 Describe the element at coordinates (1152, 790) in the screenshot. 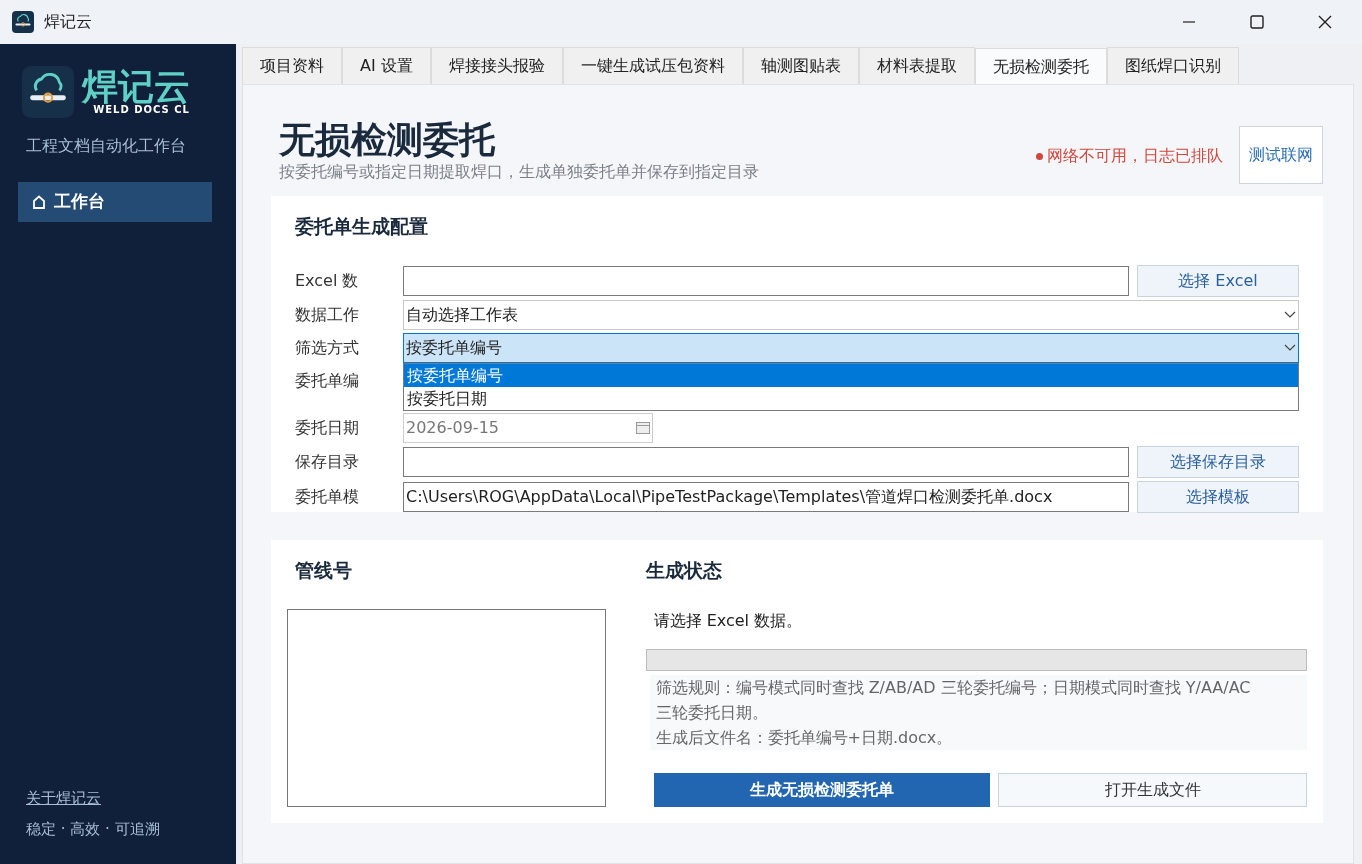

I see `open-files-button: 打开生成文件` at that location.